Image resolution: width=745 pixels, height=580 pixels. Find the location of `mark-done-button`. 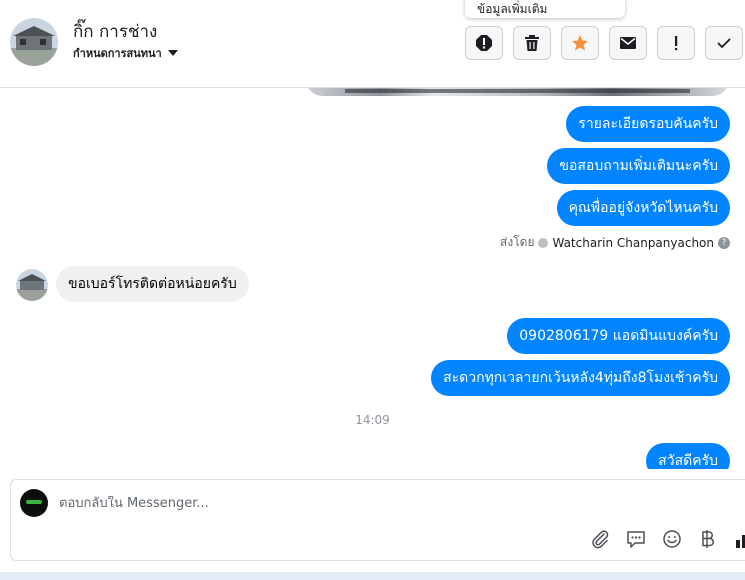

mark-done-button is located at coordinates (724, 43).